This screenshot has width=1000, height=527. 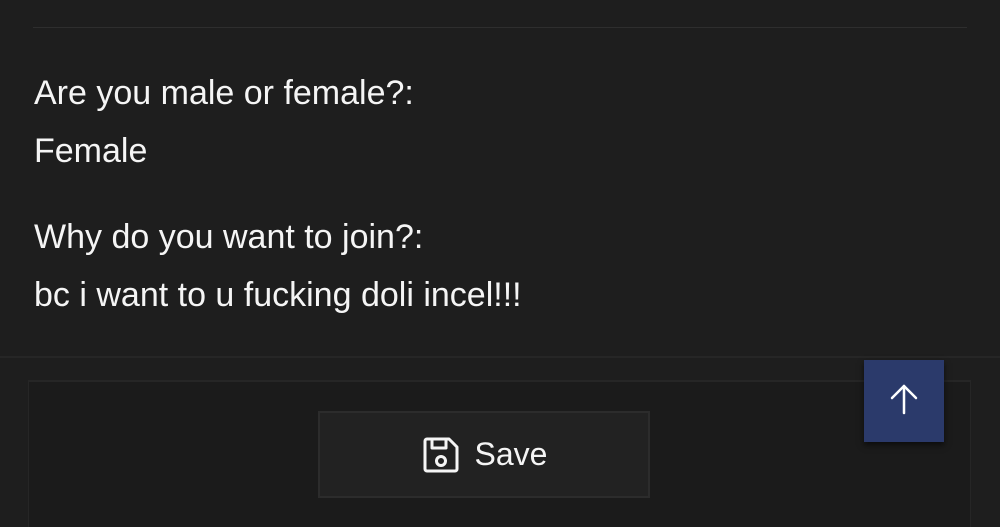 I want to click on floppy-disk-icon, so click(x=441, y=455).